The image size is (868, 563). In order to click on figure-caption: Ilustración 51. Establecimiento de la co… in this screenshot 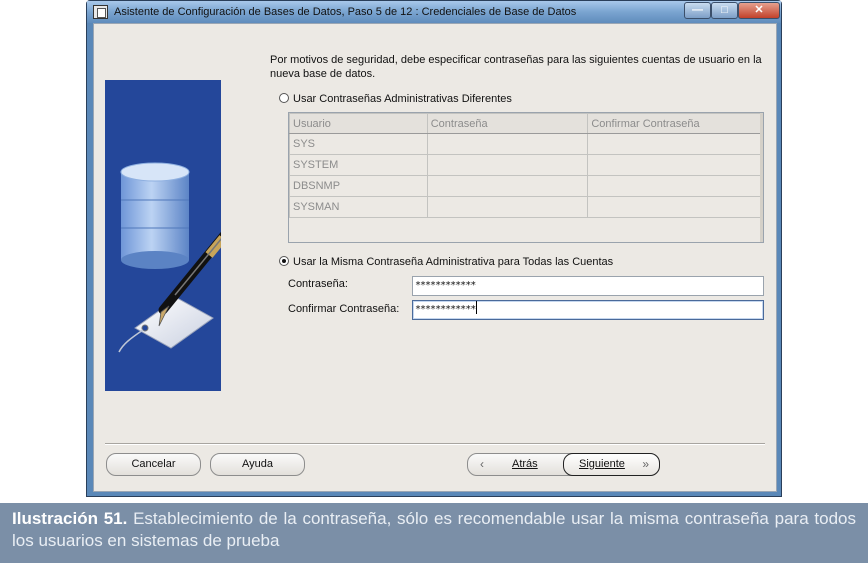, I will do `click(434, 533)`.